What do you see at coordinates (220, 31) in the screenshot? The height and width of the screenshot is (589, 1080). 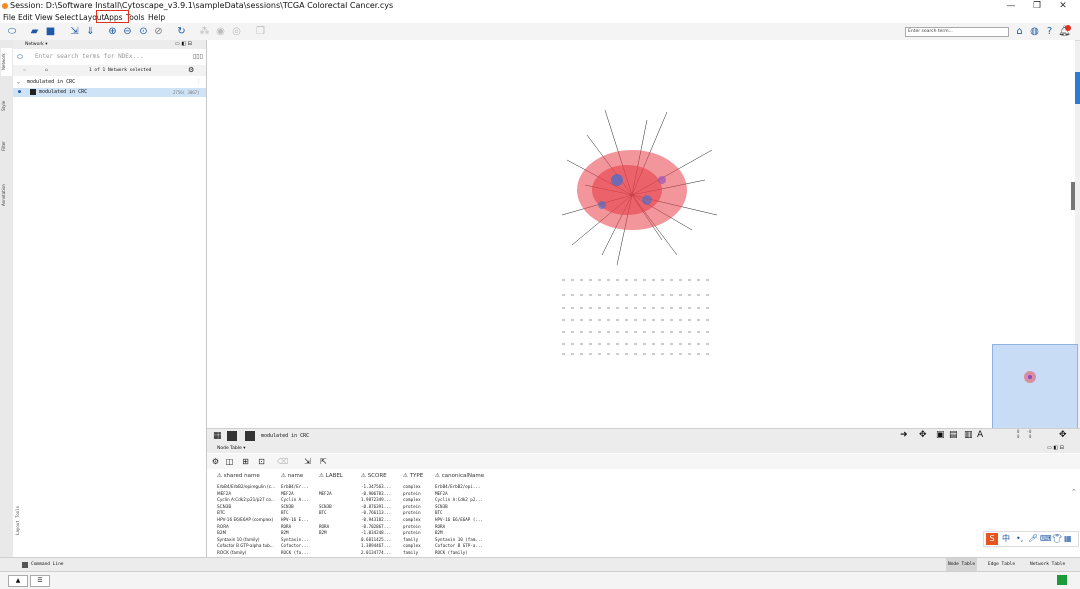 I see `hide-icon: ◉` at bounding box center [220, 31].